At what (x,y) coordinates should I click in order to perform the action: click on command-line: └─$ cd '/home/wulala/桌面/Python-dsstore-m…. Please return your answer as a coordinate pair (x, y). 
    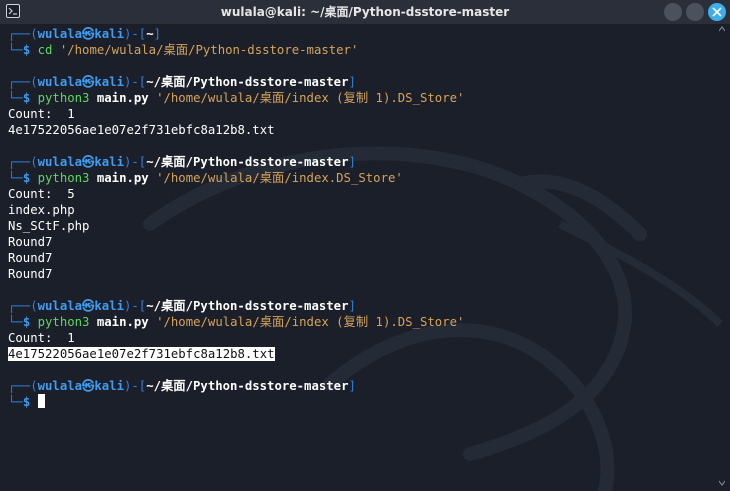
    Looking at the image, I should click on (183, 50).